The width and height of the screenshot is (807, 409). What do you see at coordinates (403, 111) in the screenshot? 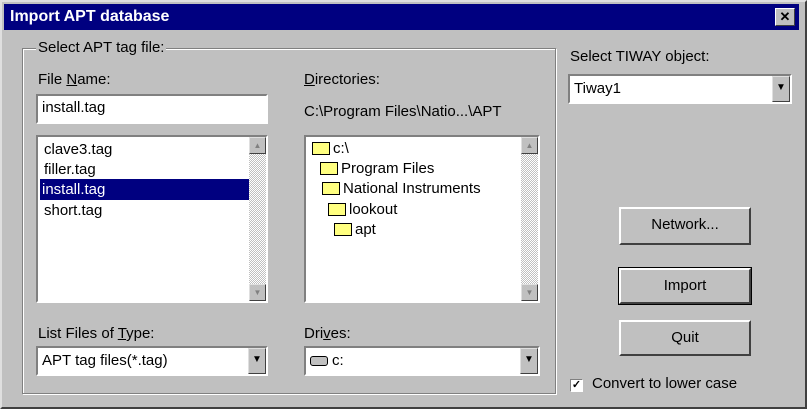
I see `current-directory-path: C:\Program Files\Natio...\APT` at bounding box center [403, 111].